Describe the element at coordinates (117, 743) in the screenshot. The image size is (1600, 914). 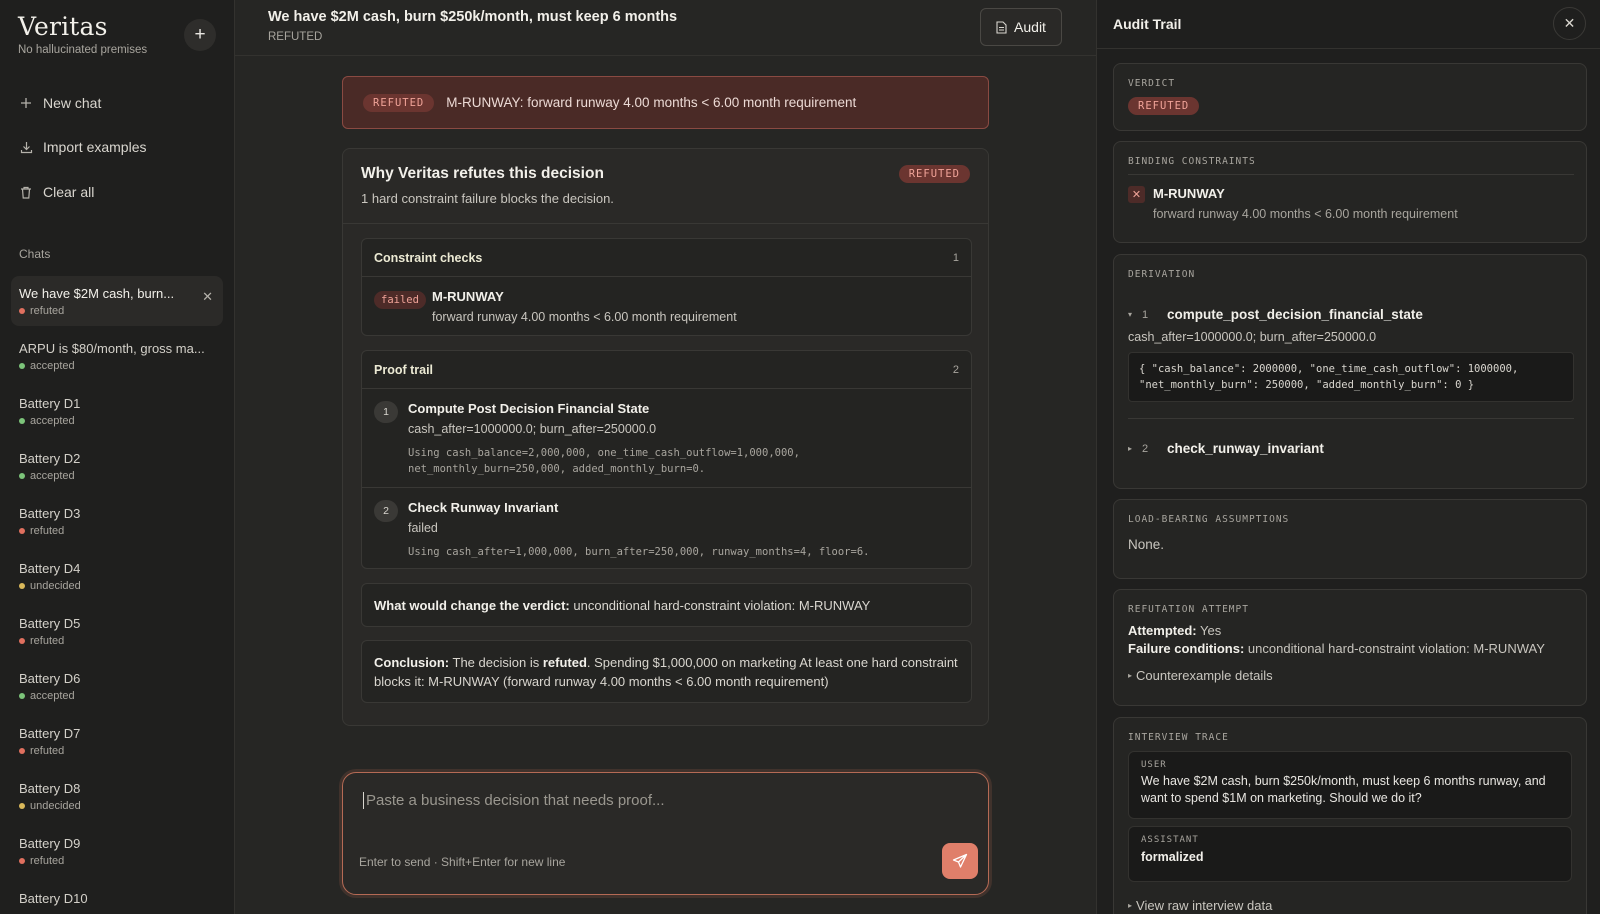
I see `chat-item: Battery D7 refuted` at that location.